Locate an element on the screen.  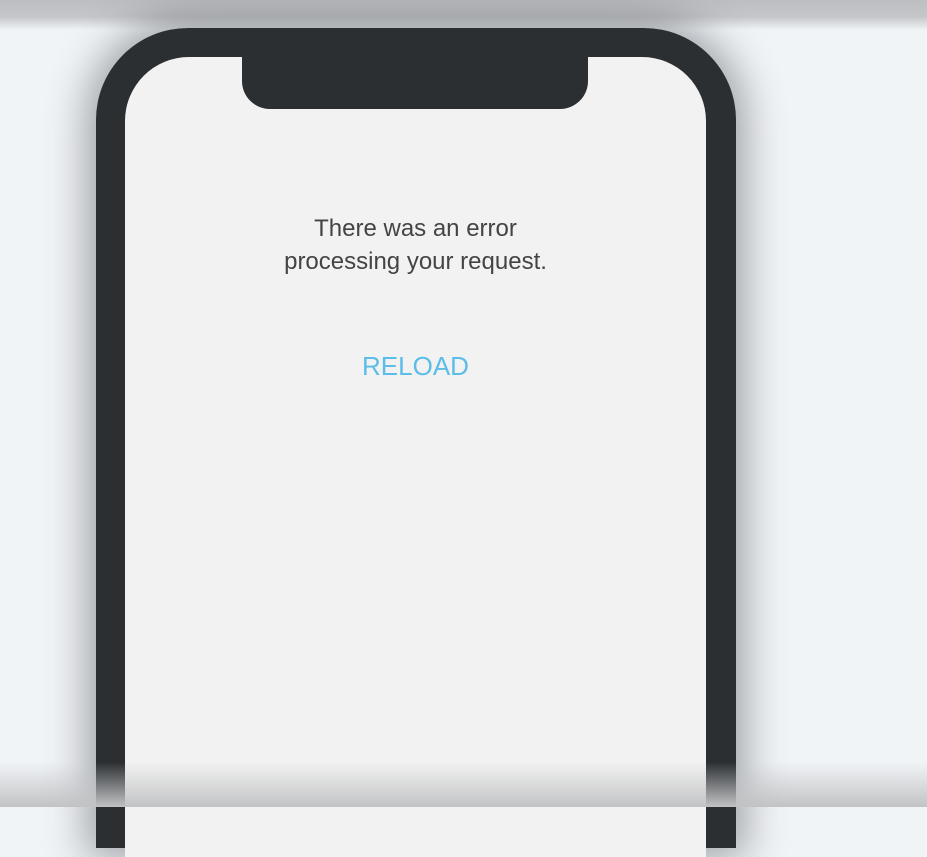
background-shadow-top is located at coordinates (463, 15).